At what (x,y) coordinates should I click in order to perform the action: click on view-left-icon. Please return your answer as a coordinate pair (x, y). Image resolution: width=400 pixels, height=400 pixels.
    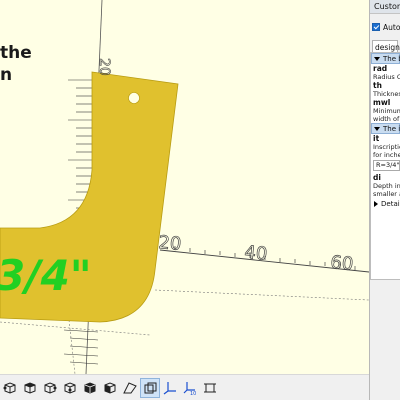
    Looking at the image, I should click on (70, 388).